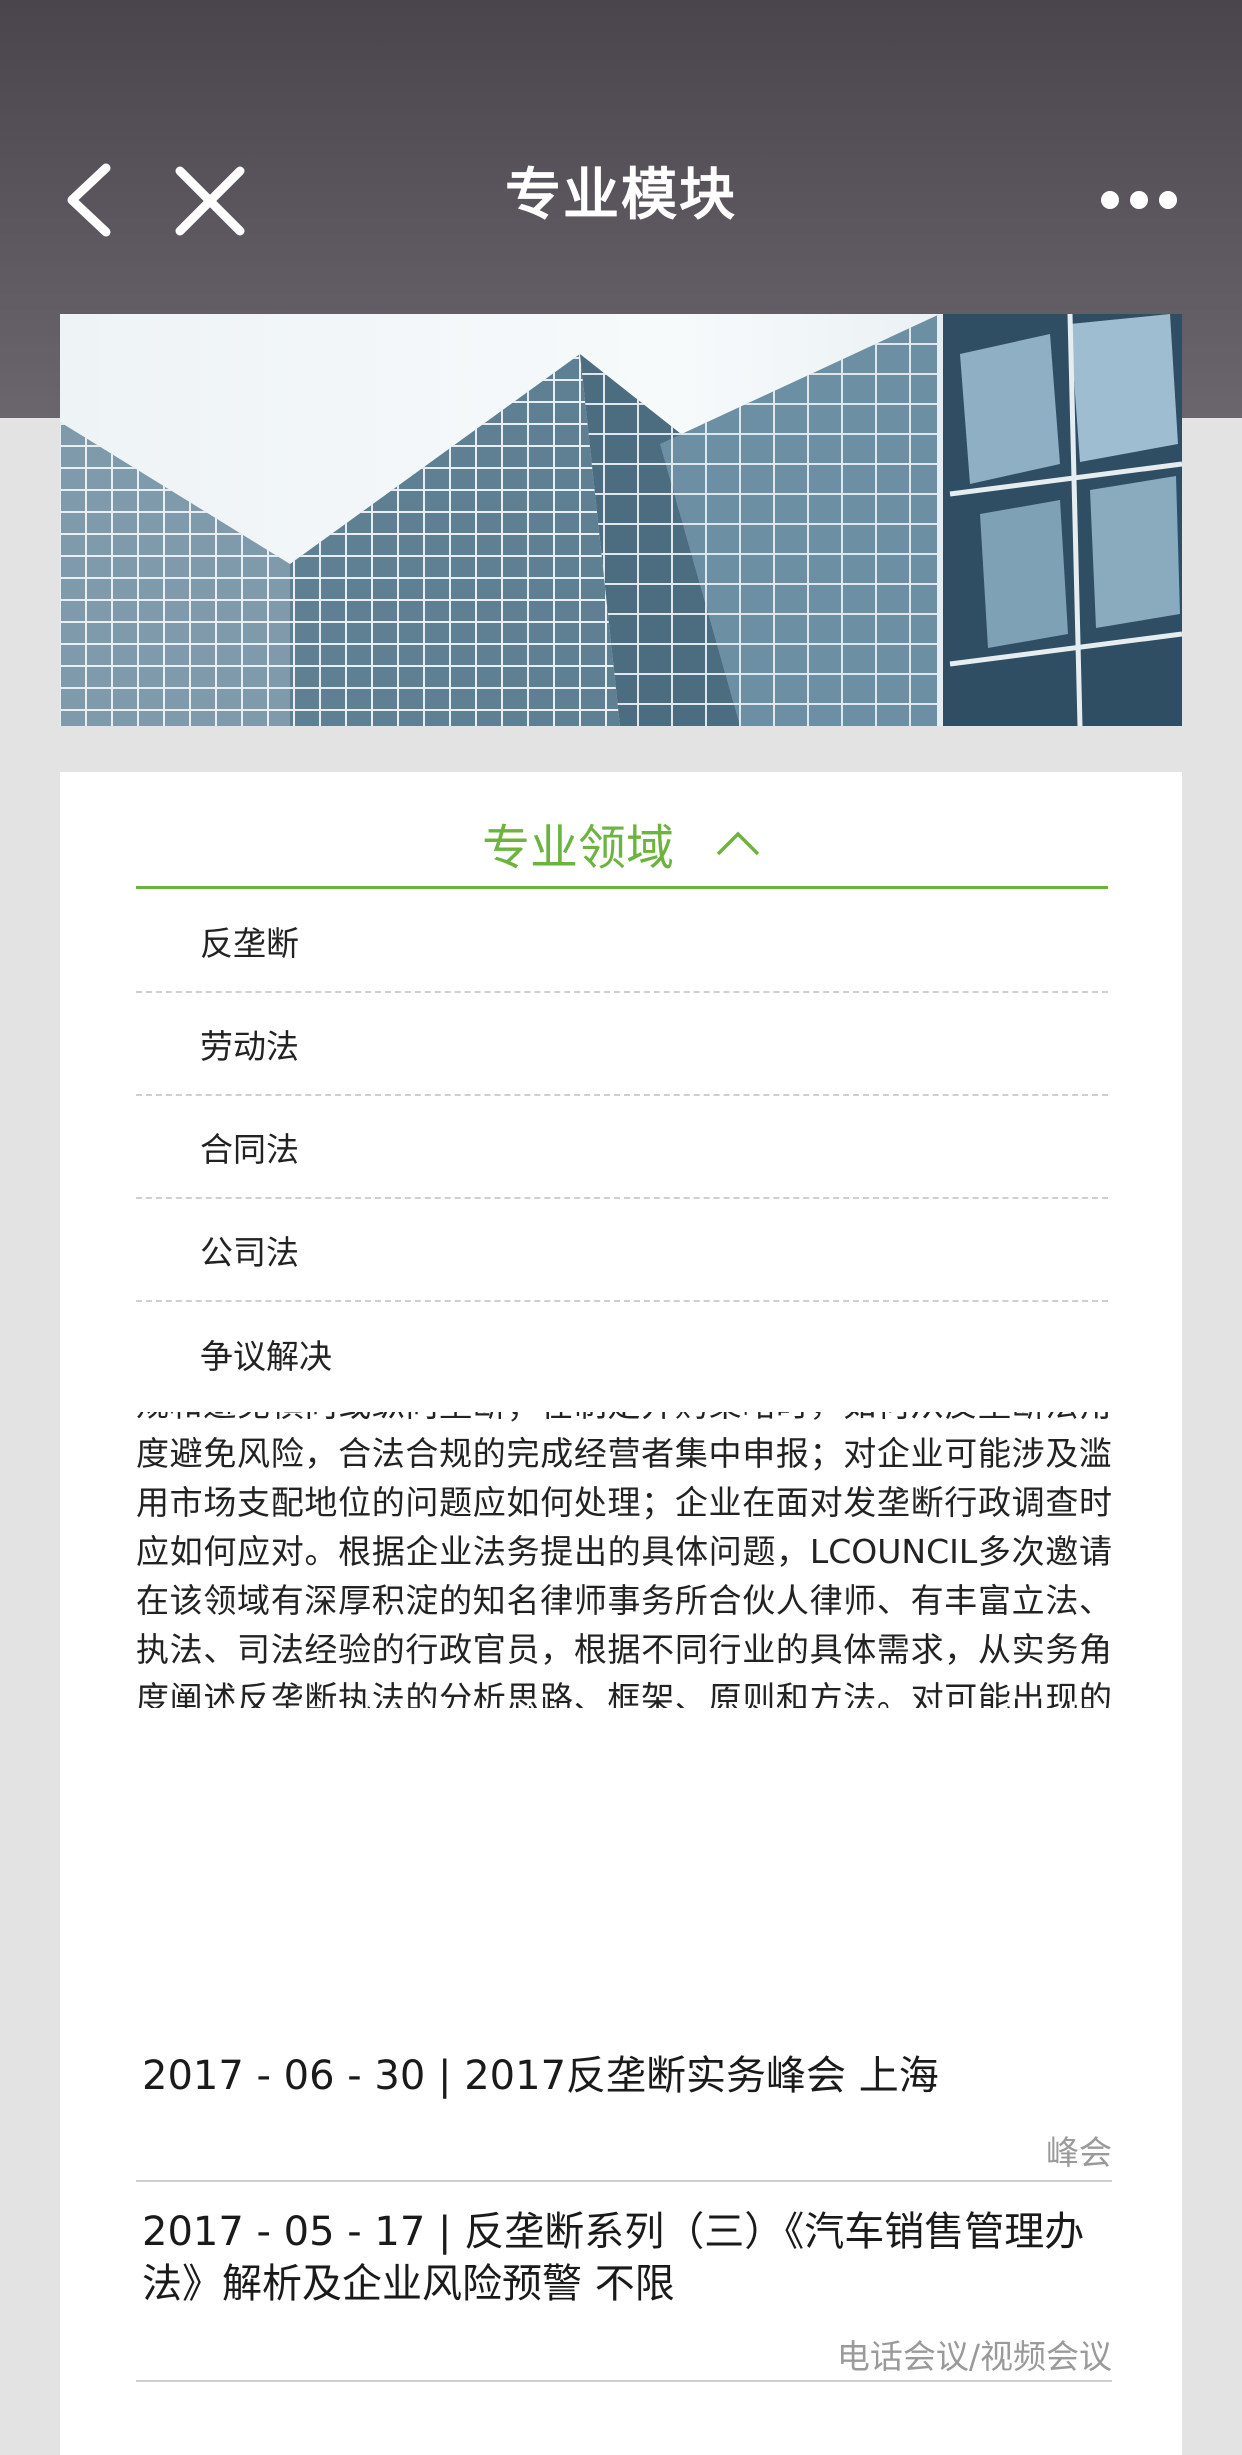 The width and height of the screenshot is (1242, 2455). I want to click on section-header-toggle: 专业领域, so click(622, 844).